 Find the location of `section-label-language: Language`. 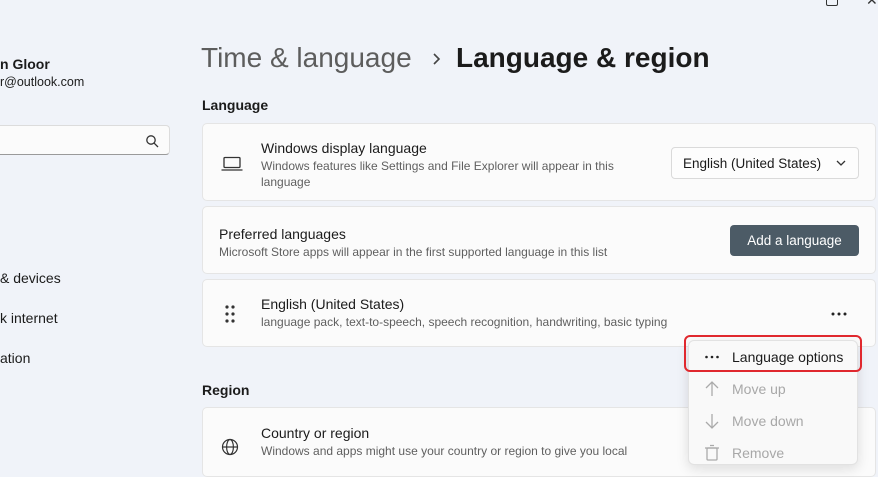

section-label-language: Language is located at coordinates (235, 105).